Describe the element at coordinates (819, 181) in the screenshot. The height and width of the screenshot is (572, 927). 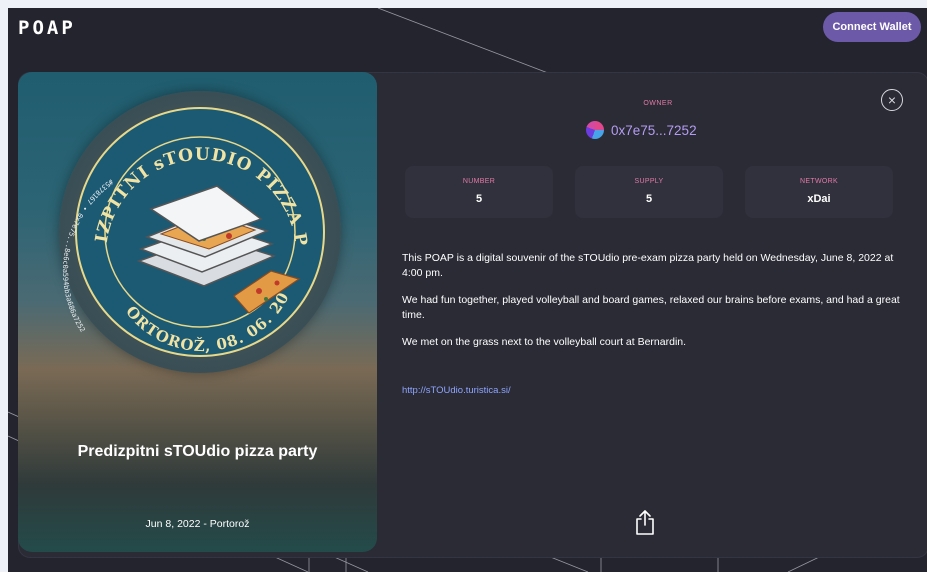
I see `stat-label: NETWORK` at that location.